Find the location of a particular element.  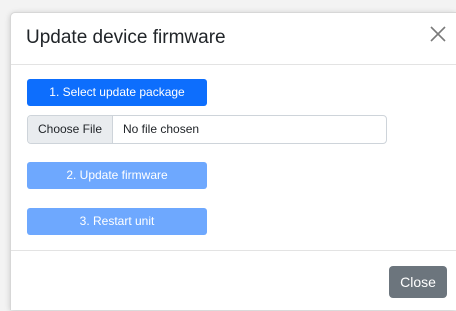

close-button: Close is located at coordinates (418, 282).